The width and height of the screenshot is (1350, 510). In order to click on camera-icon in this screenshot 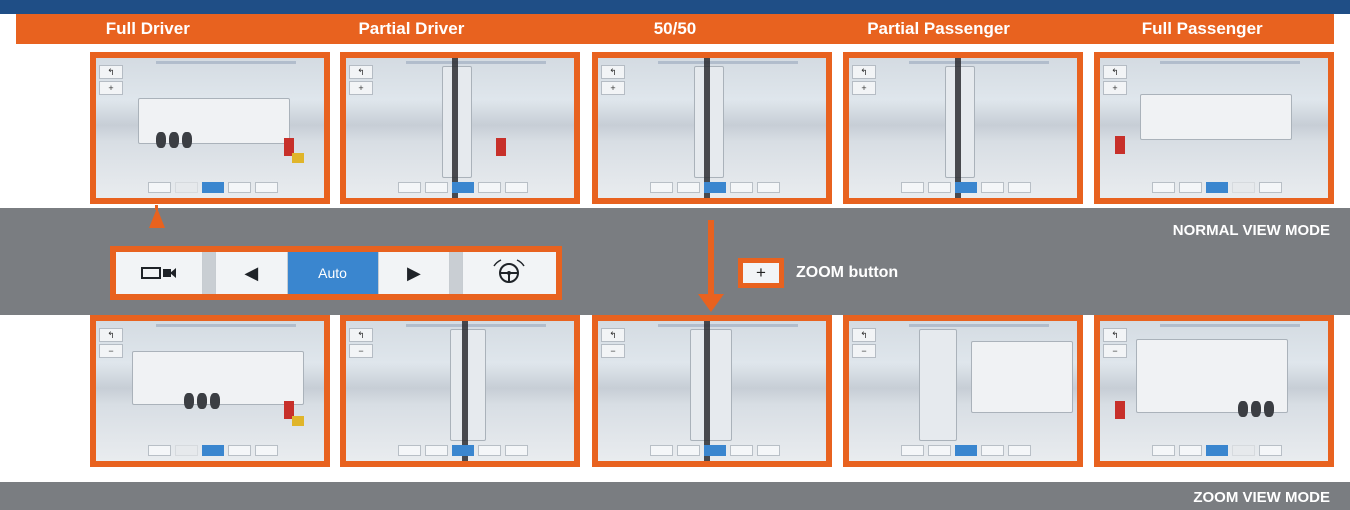, I will do `click(160, 273)`.